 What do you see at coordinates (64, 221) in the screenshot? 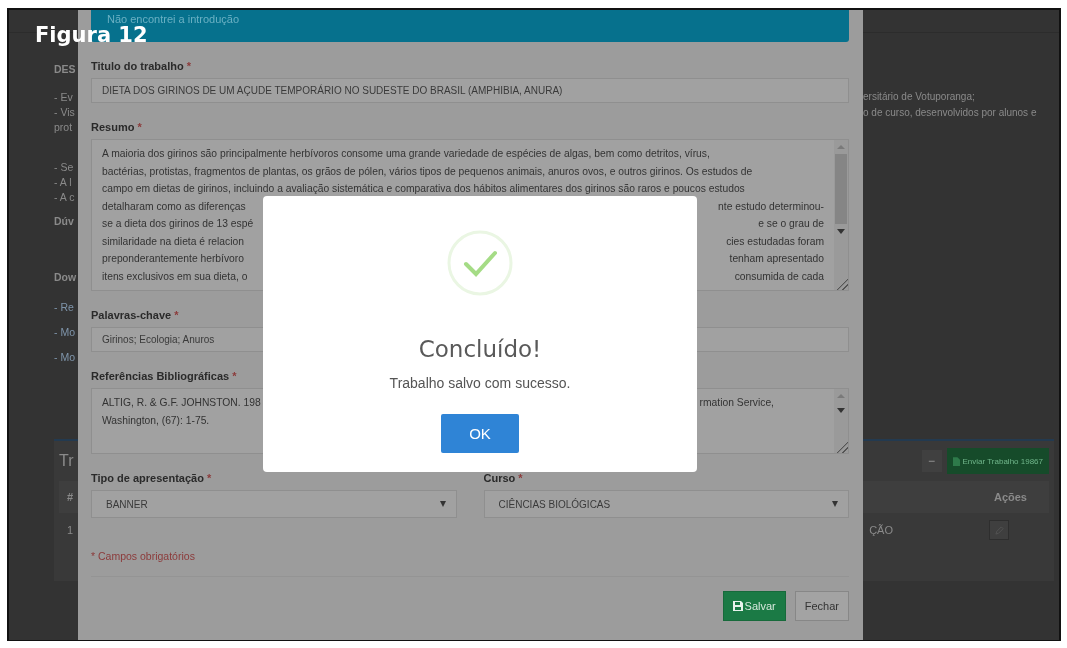
I see `page-text: Dúv` at bounding box center [64, 221].